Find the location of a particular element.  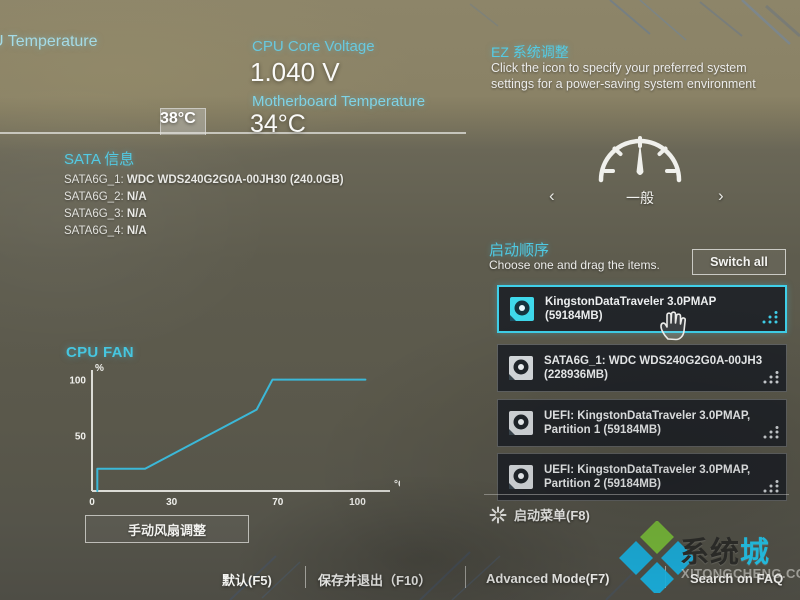

cpu-temperature-value: 38°C is located at coordinates (178, 118).